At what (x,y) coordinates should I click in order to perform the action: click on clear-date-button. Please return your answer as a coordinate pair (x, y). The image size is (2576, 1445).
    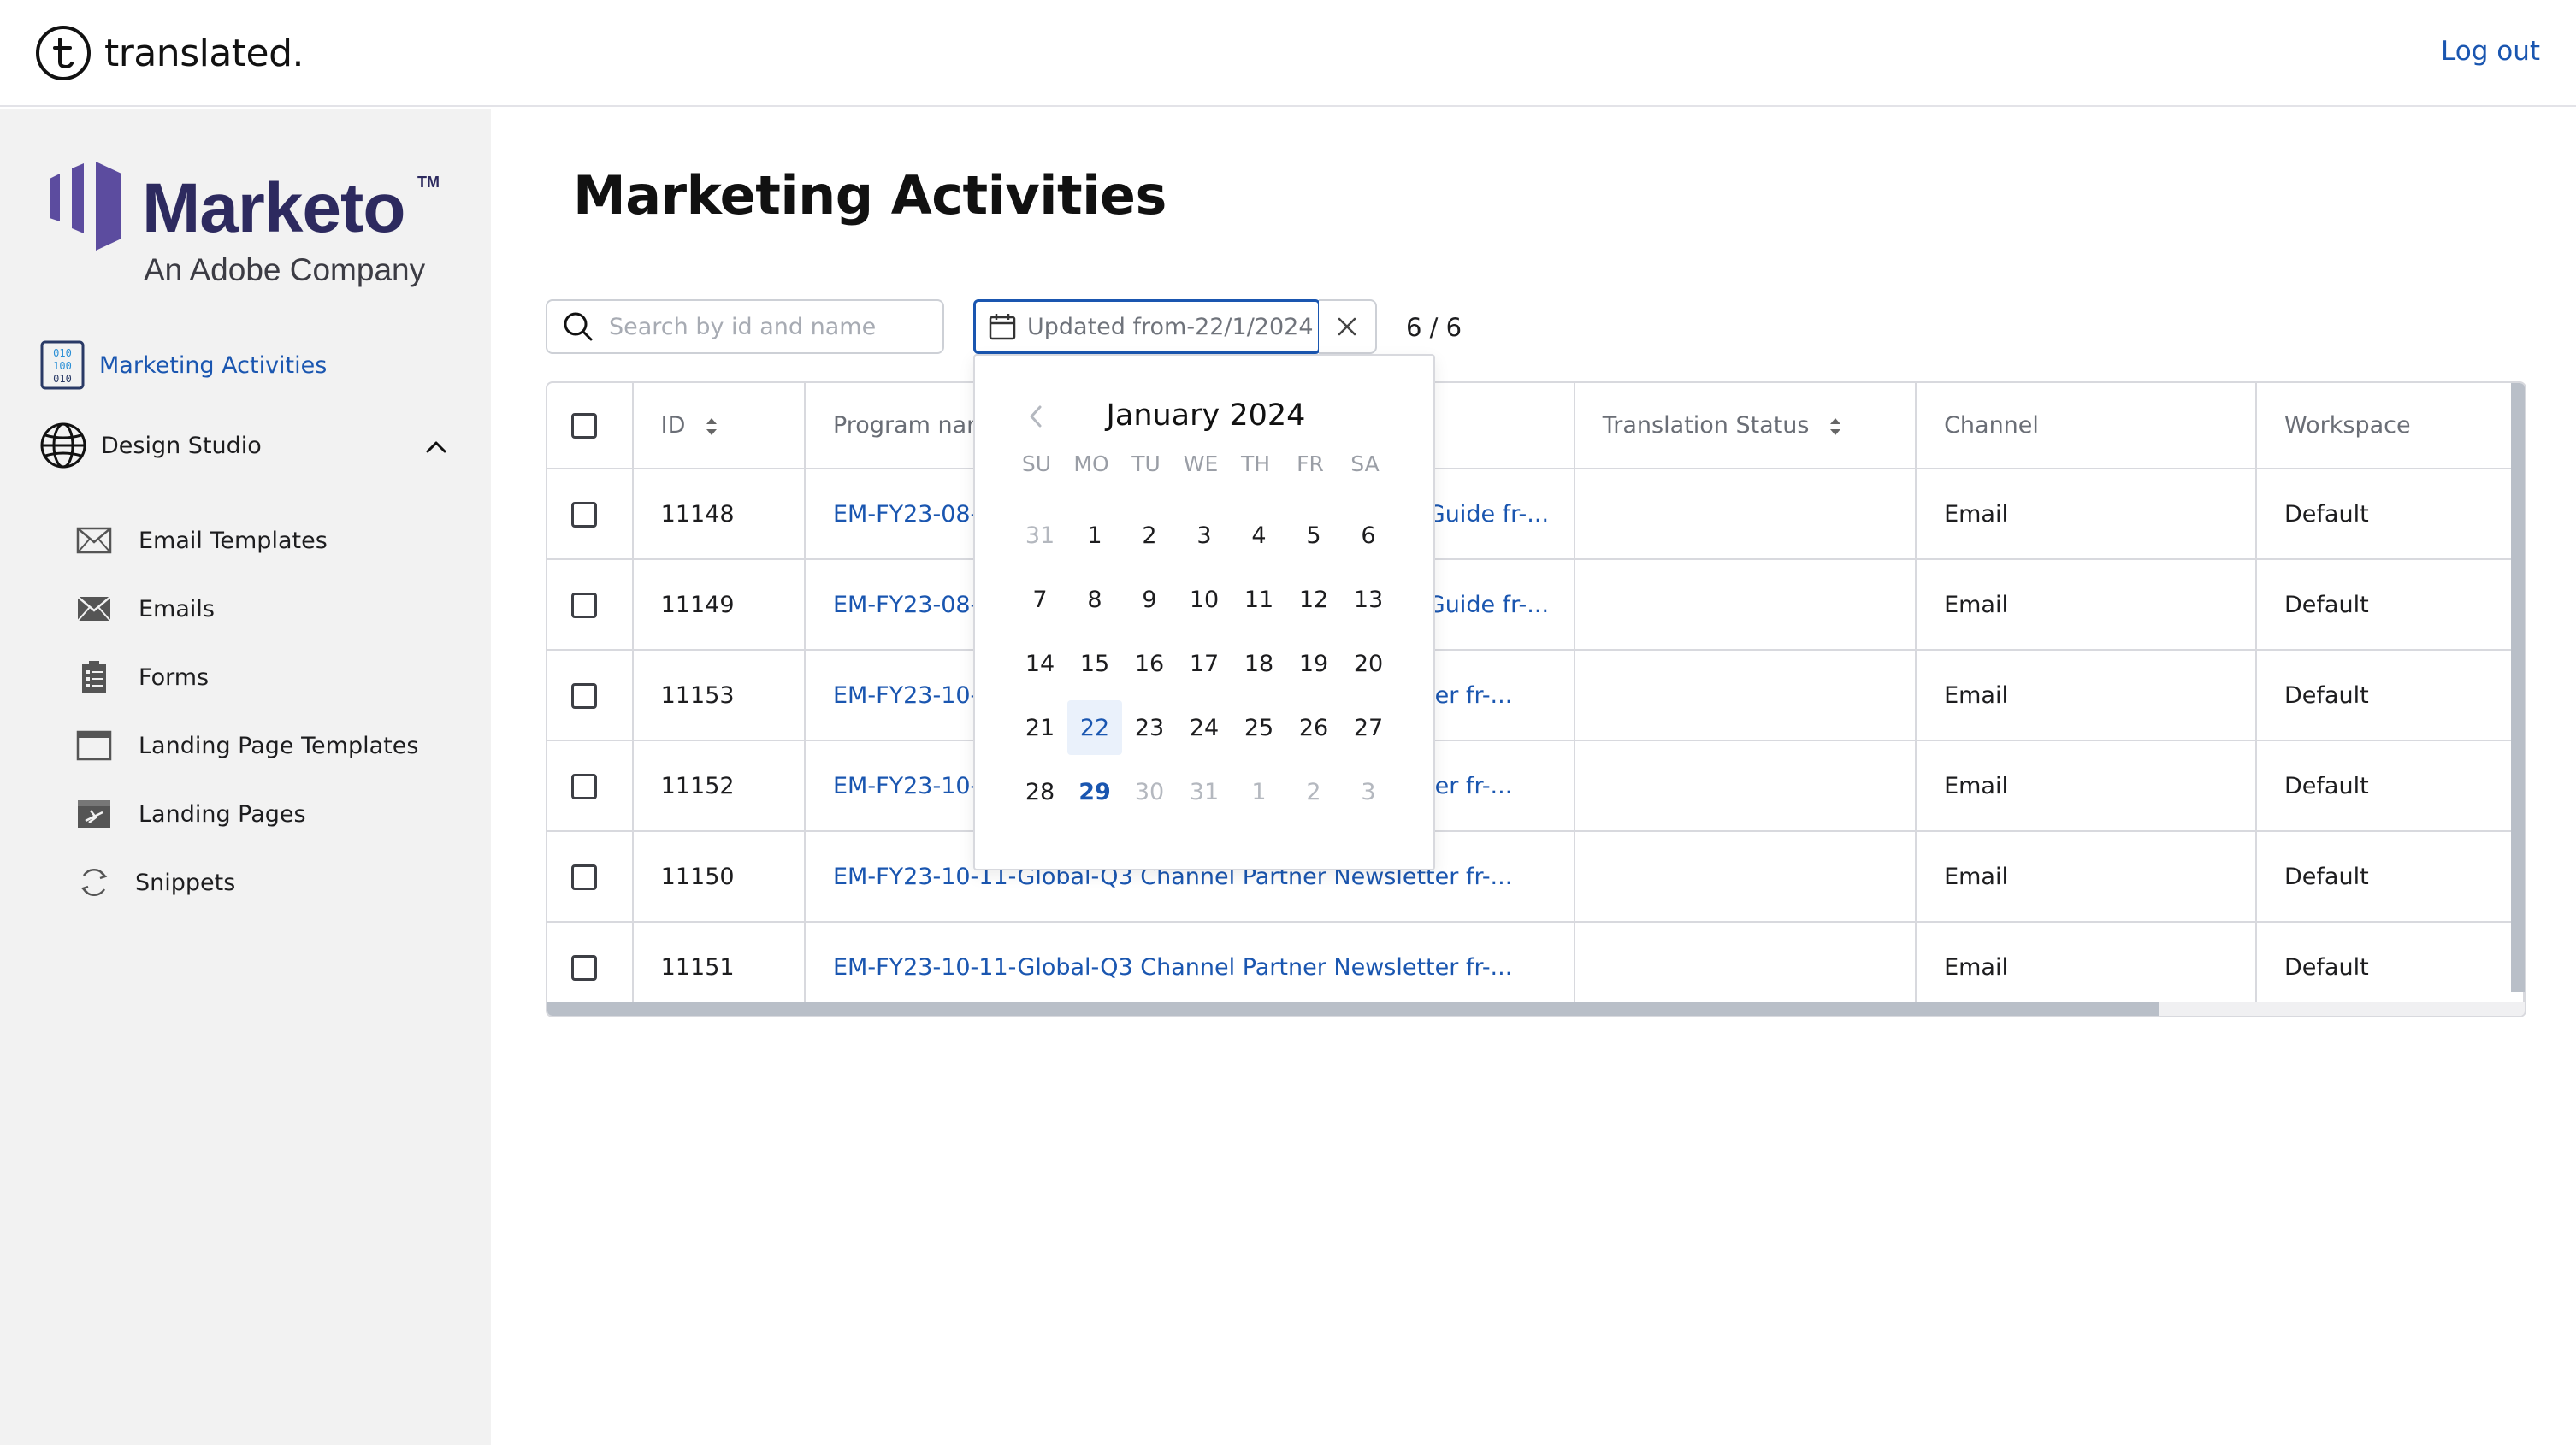
    Looking at the image, I should click on (1348, 326).